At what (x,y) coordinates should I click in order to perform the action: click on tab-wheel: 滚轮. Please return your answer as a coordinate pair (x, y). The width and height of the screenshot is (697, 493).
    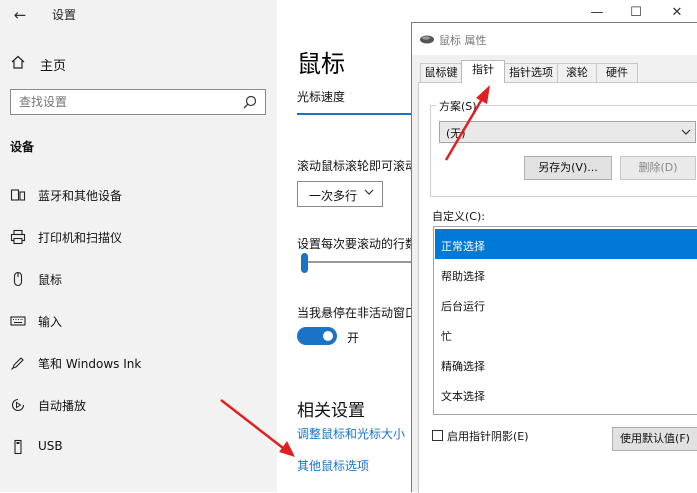
    Looking at the image, I should click on (577, 72).